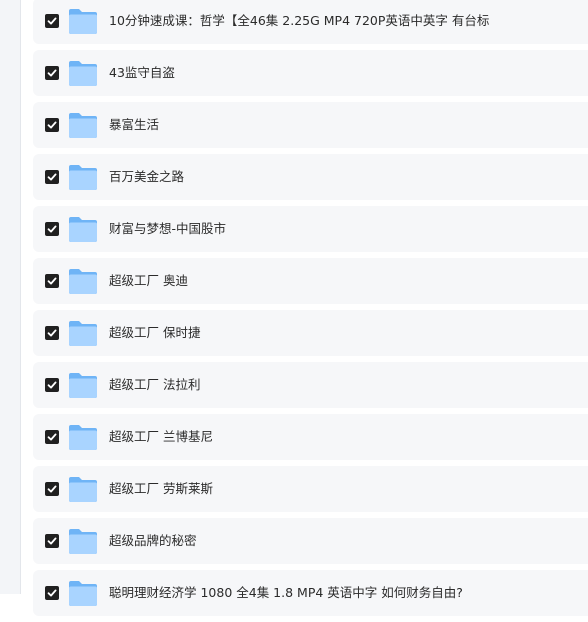 Image resolution: width=588 pixels, height=622 pixels. What do you see at coordinates (168, 228) in the screenshot?
I see `file-name: 财富与梦想-中国股市` at bounding box center [168, 228].